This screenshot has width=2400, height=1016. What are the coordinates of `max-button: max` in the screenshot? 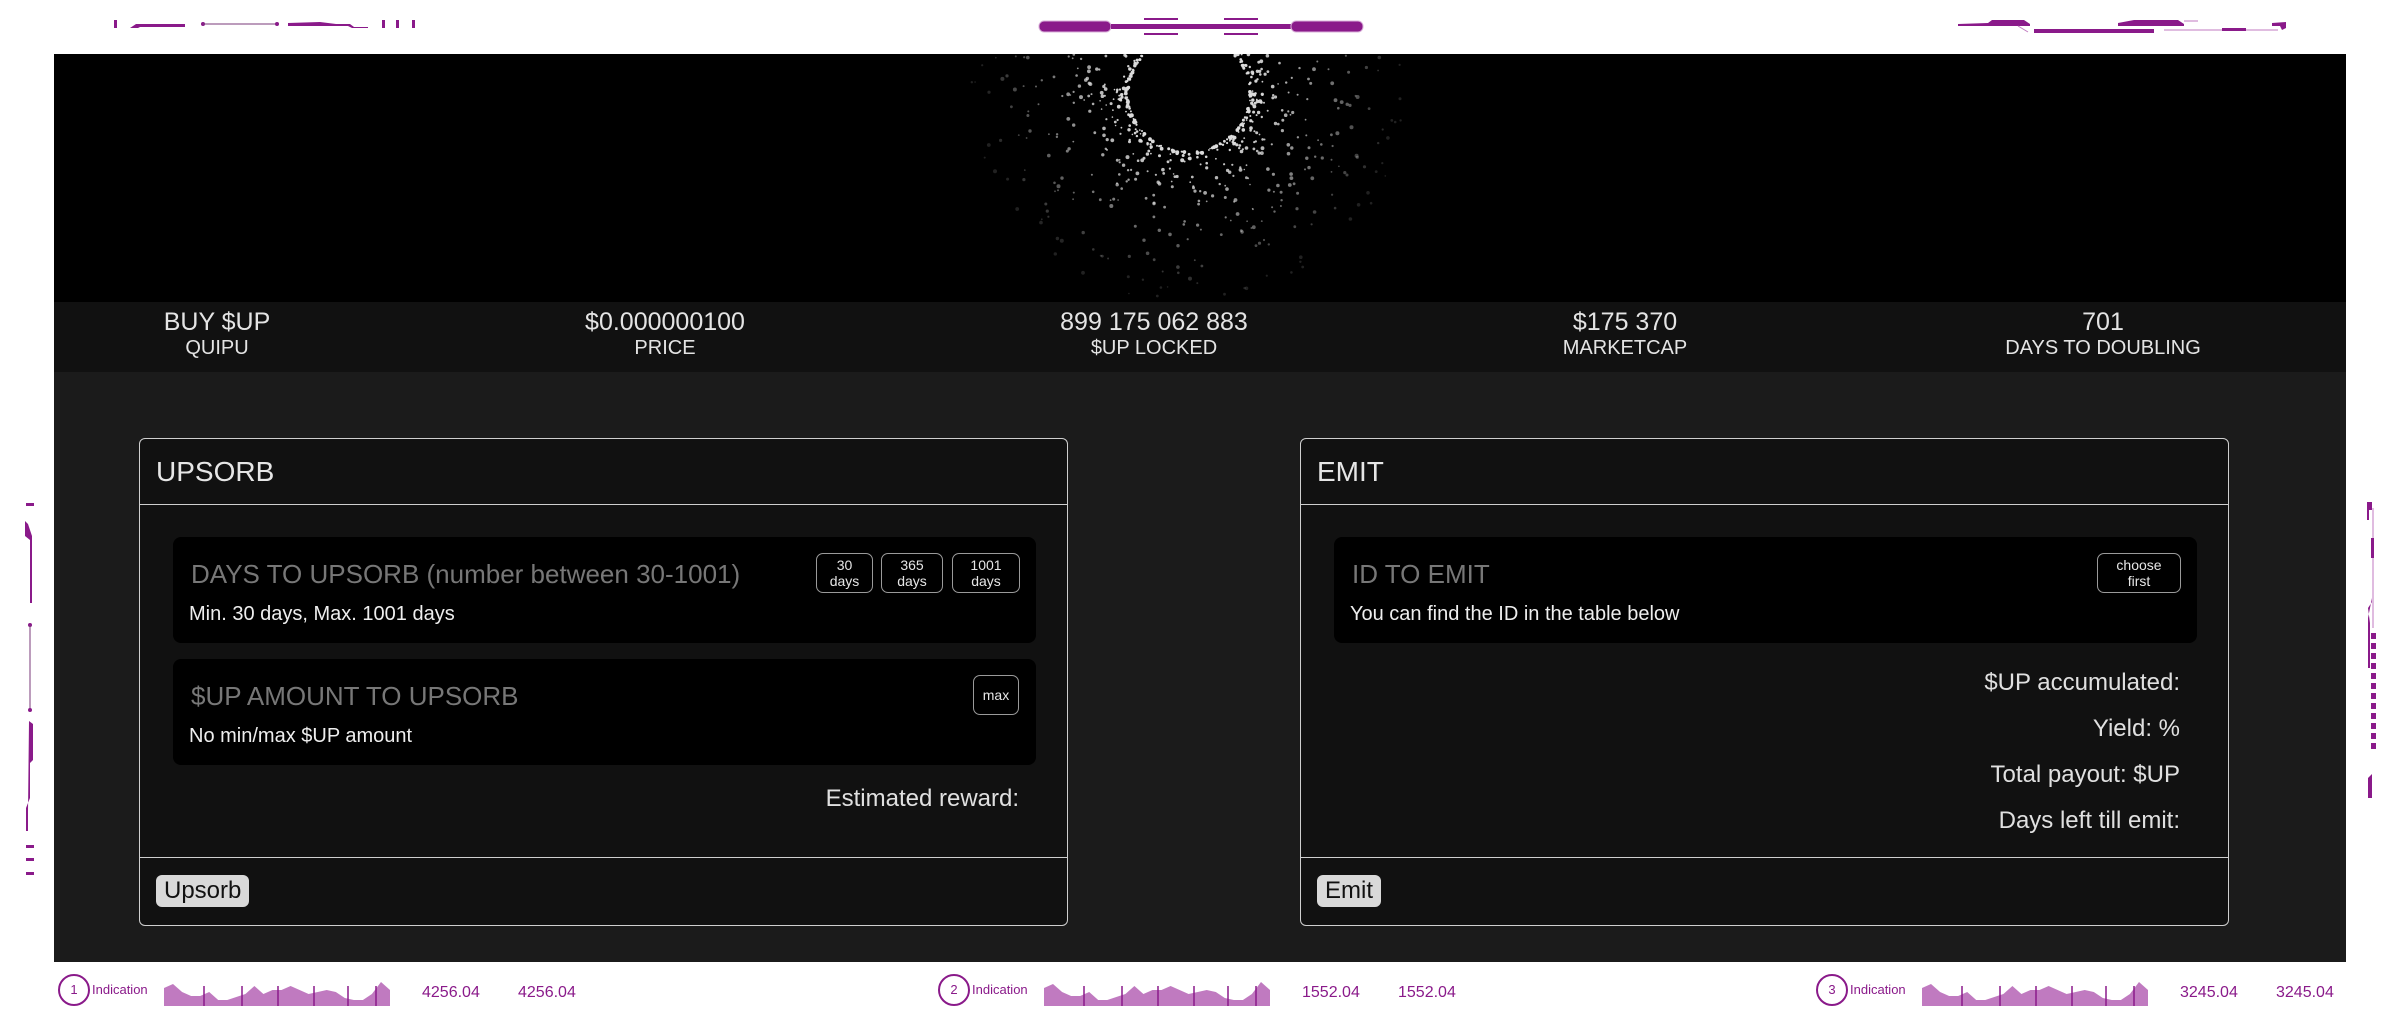 It's located at (996, 695).